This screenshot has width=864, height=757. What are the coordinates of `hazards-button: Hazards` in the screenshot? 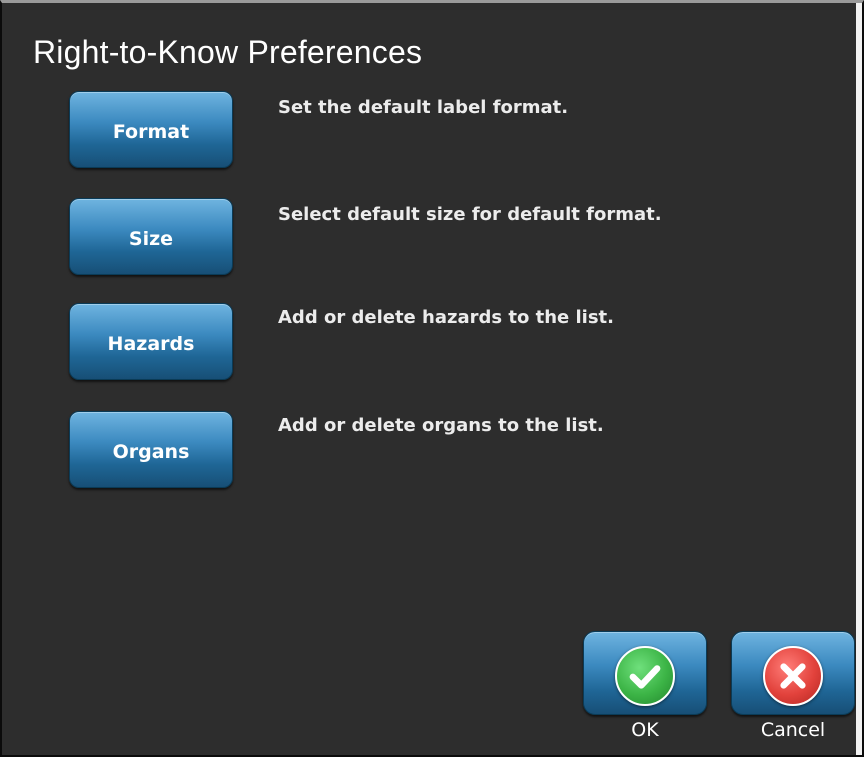 It's located at (151, 341).